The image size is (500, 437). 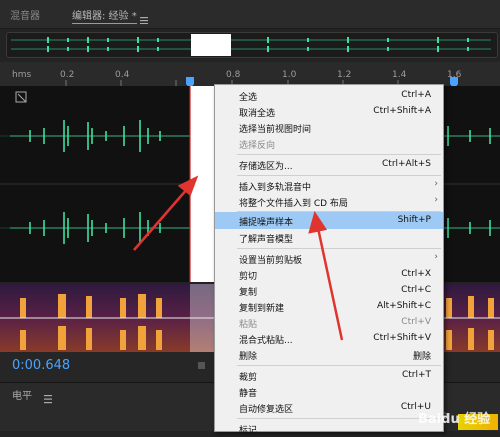 What do you see at coordinates (161, 219) in the screenshot?
I see `annotation-arrow-left` at bounding box center [161, 219].